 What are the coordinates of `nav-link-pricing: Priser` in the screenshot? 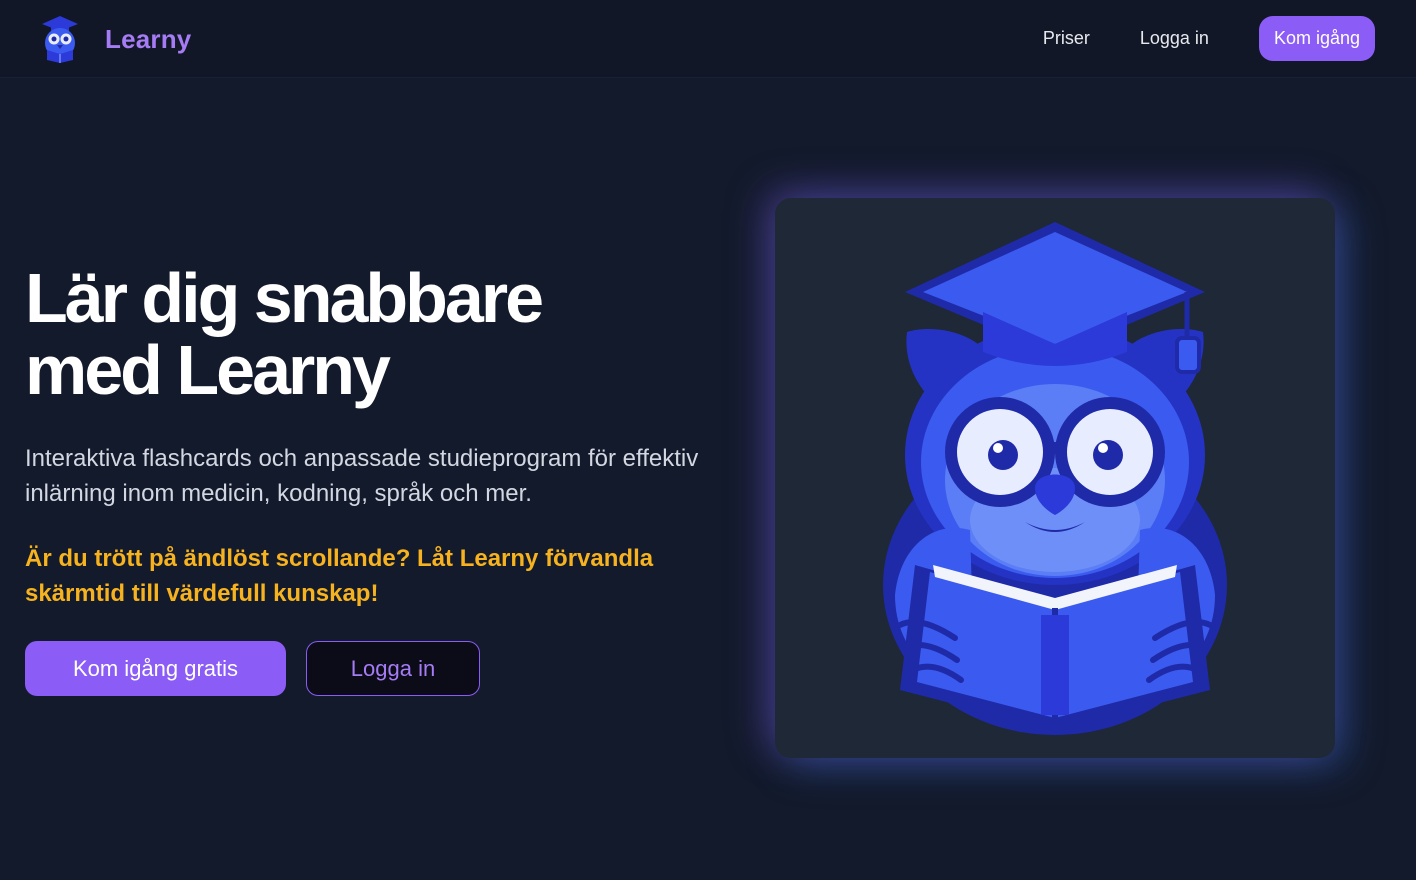 It's located at (1066, 38).